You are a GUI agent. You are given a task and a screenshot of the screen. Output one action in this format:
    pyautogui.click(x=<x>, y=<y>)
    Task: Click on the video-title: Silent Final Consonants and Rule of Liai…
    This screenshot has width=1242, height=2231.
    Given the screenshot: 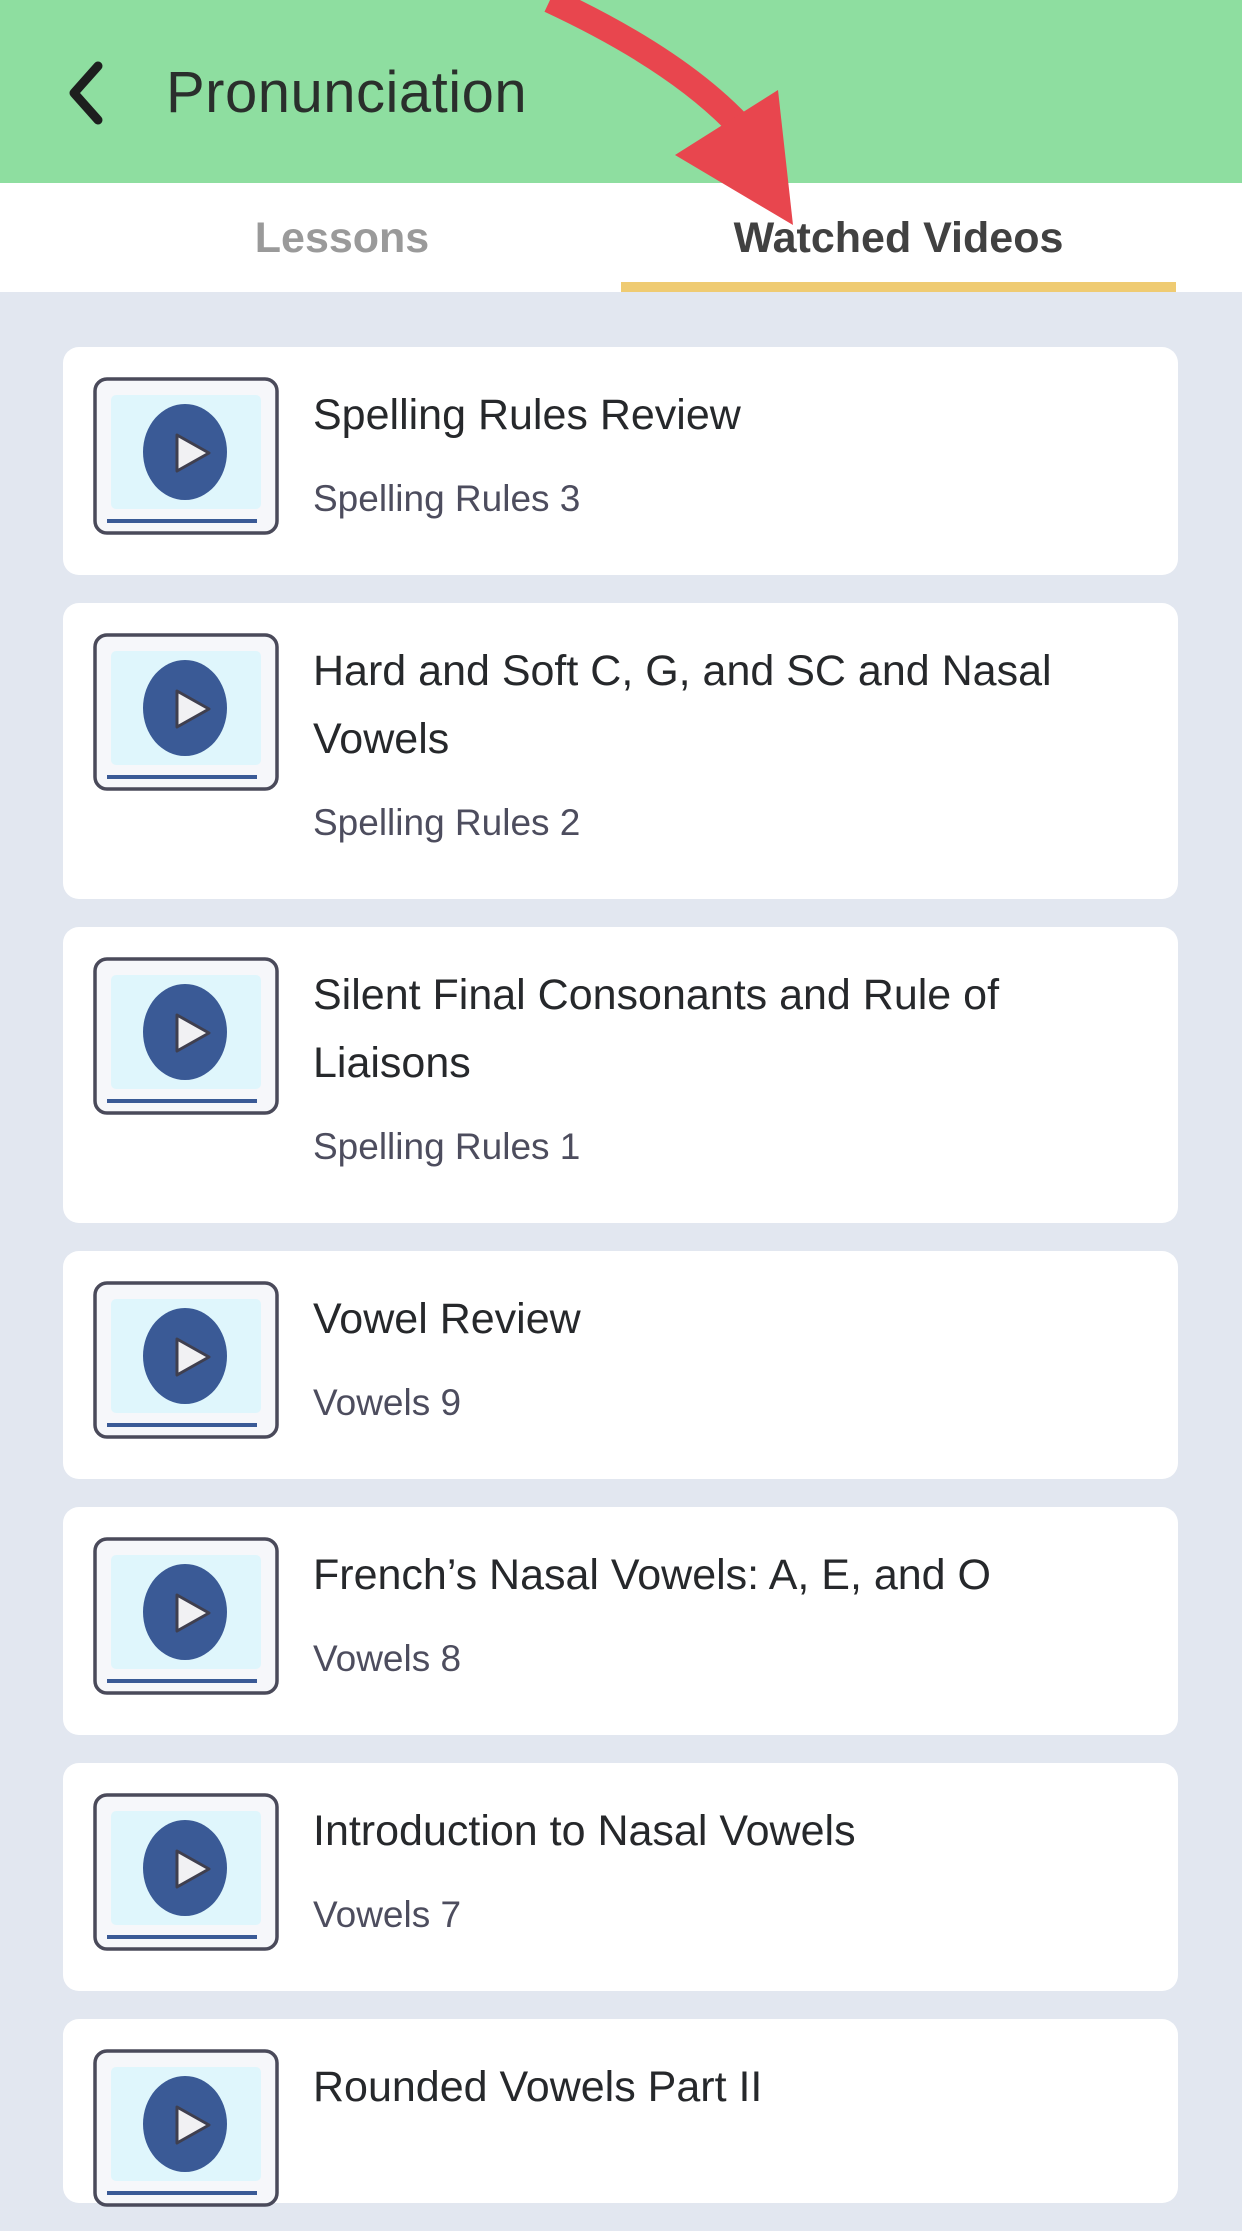 What is the action you would take?
    pyautogui.click(x=656, y=1029)
    